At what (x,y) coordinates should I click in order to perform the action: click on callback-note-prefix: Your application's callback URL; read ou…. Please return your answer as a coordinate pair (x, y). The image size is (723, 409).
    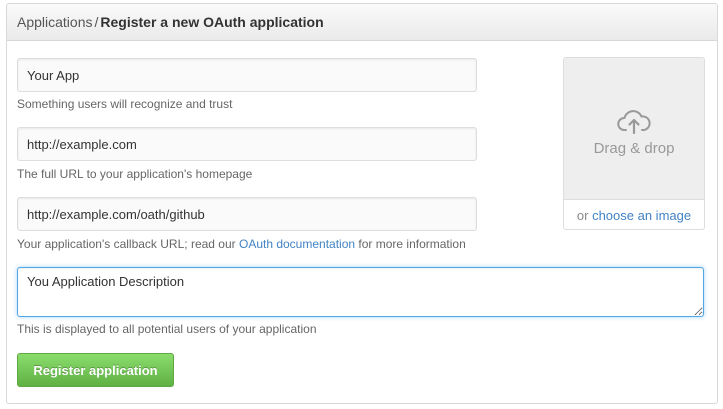
    Looking at the image, I should click on (128, 244).